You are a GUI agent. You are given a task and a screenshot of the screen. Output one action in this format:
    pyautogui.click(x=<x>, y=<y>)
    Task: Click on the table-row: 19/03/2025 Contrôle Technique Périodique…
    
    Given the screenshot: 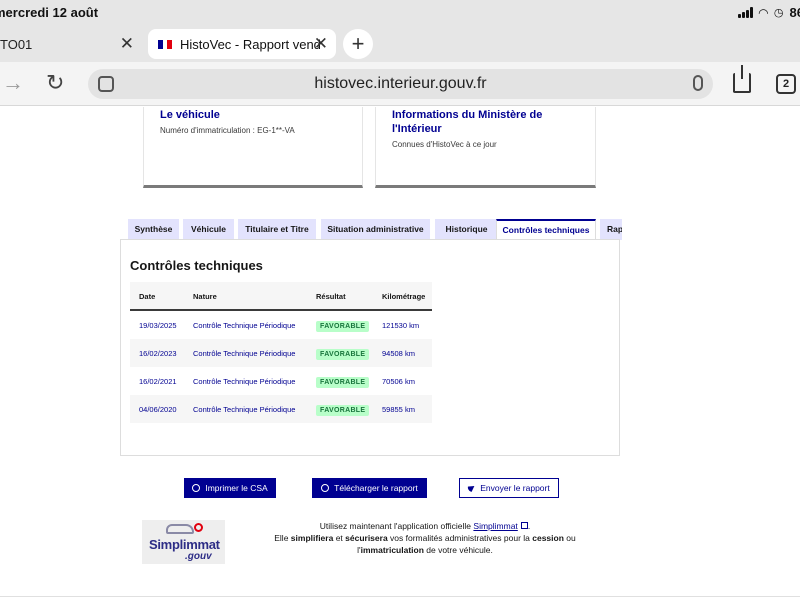 What is the action you would take?
    pyautogui.click(x=281, y=325)
    